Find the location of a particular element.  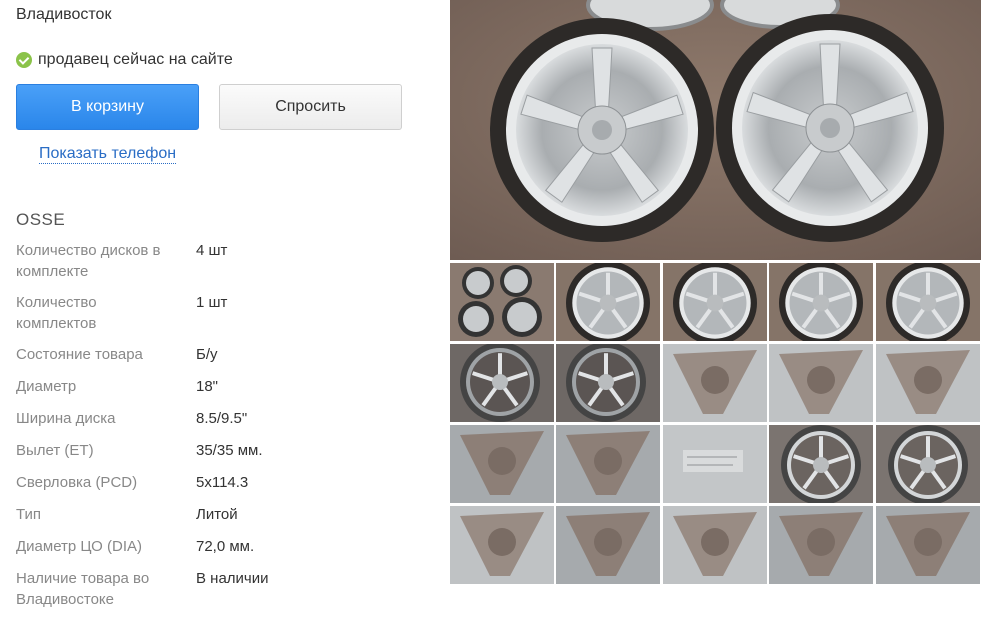

ask-seller-button: Спросить is located at coordinates (310, 107).